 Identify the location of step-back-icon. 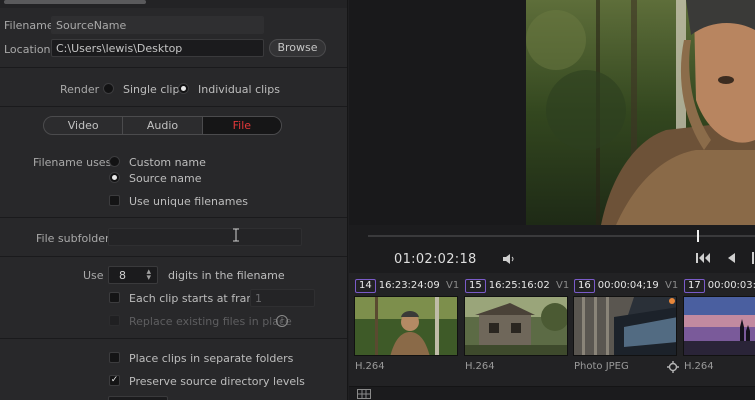
(731, 258).